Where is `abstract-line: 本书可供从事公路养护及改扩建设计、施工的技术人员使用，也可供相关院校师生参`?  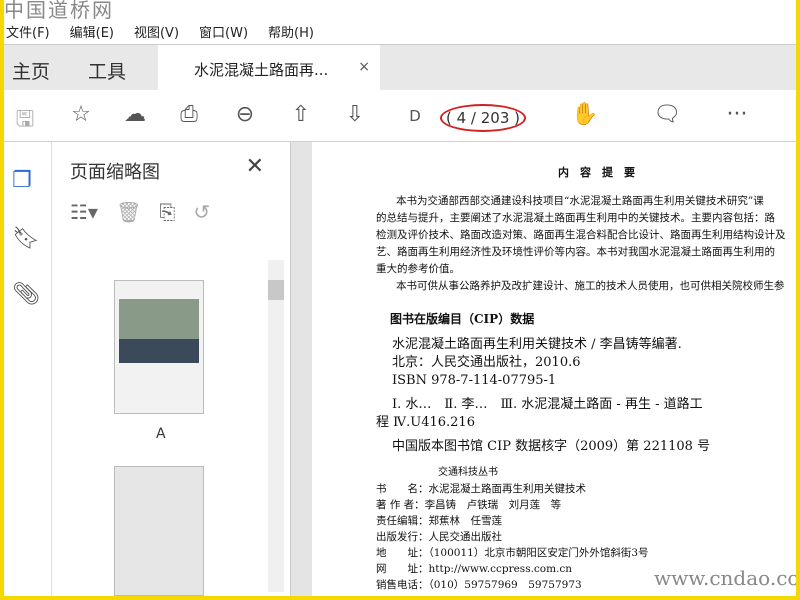 abstract-line: 本书可供从事公路养护及改扩建设计、施工的技术人员使用，也可供相关院校师生参 is located at coordinates (590, 286).